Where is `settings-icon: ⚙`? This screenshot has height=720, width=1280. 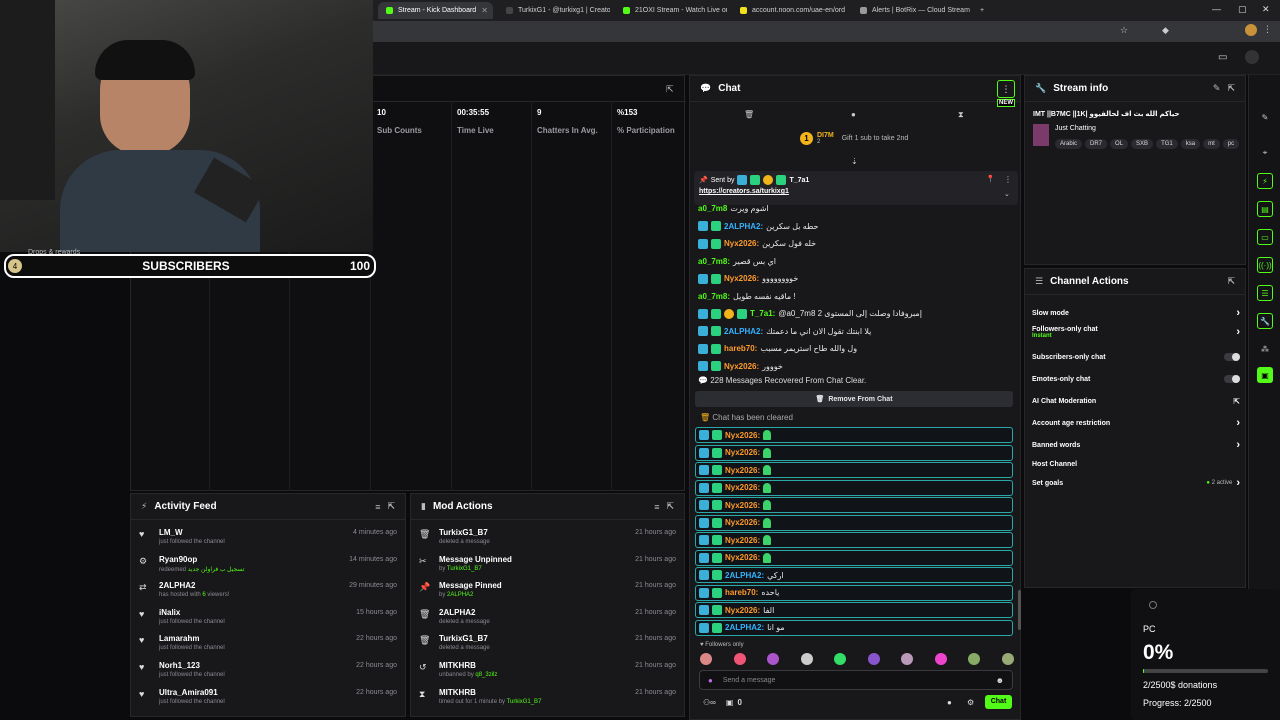
settings-icon: ⚙ is located at coordinates (970, 702).